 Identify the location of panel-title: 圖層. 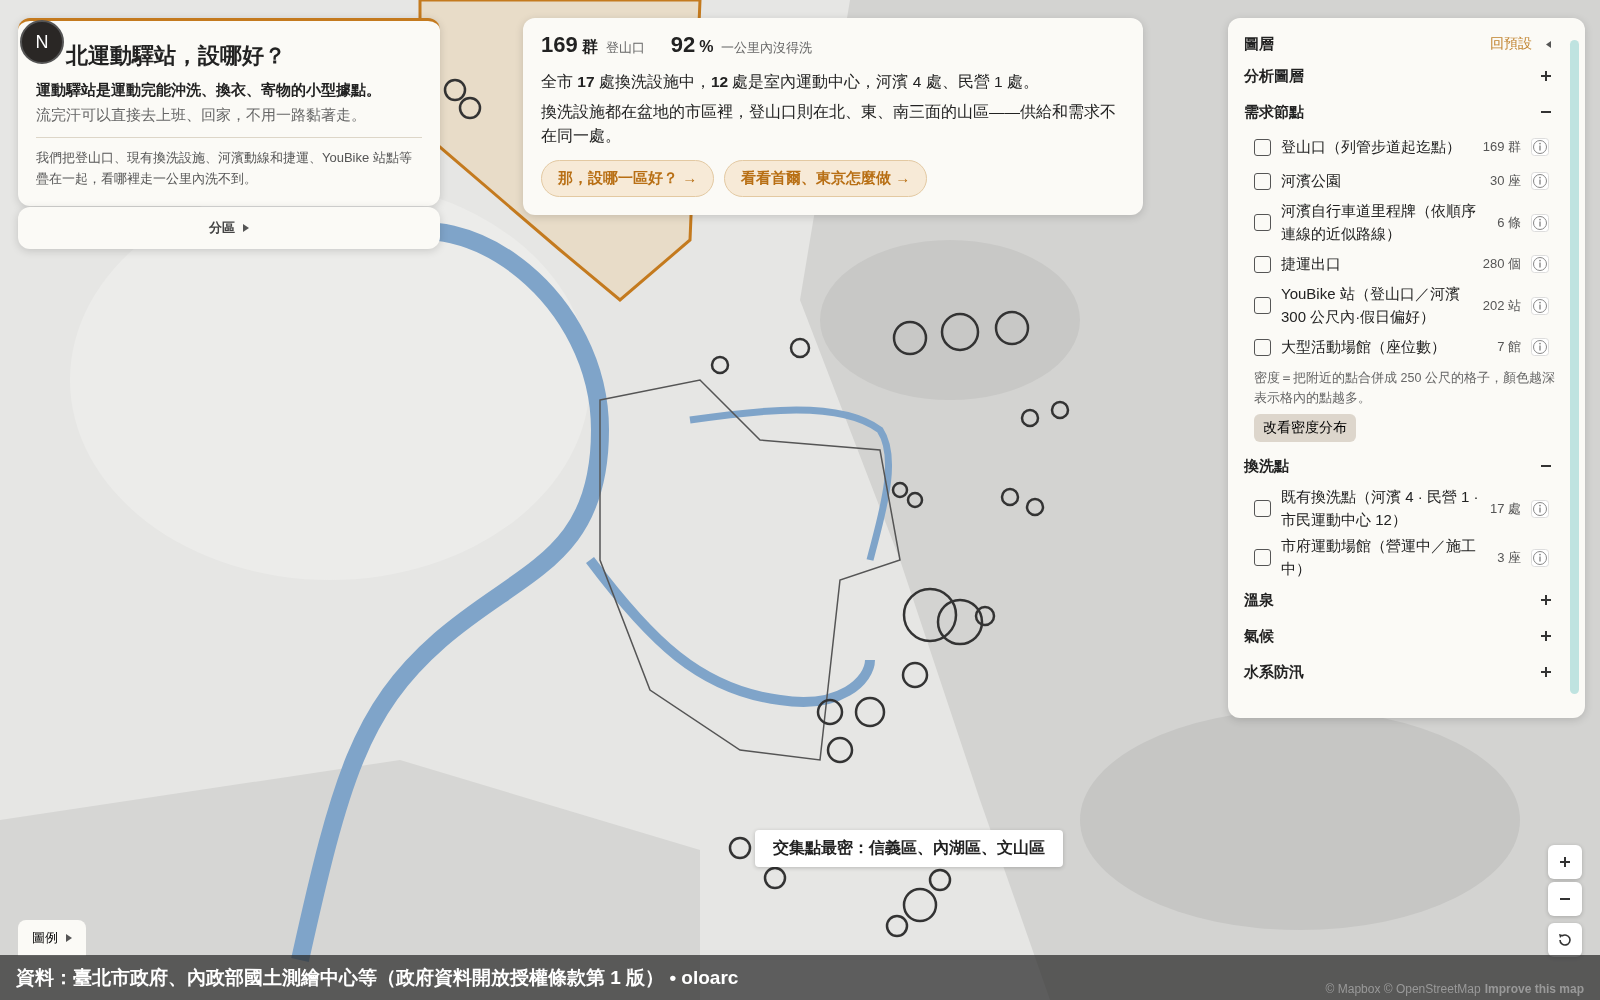
(1259, 44).